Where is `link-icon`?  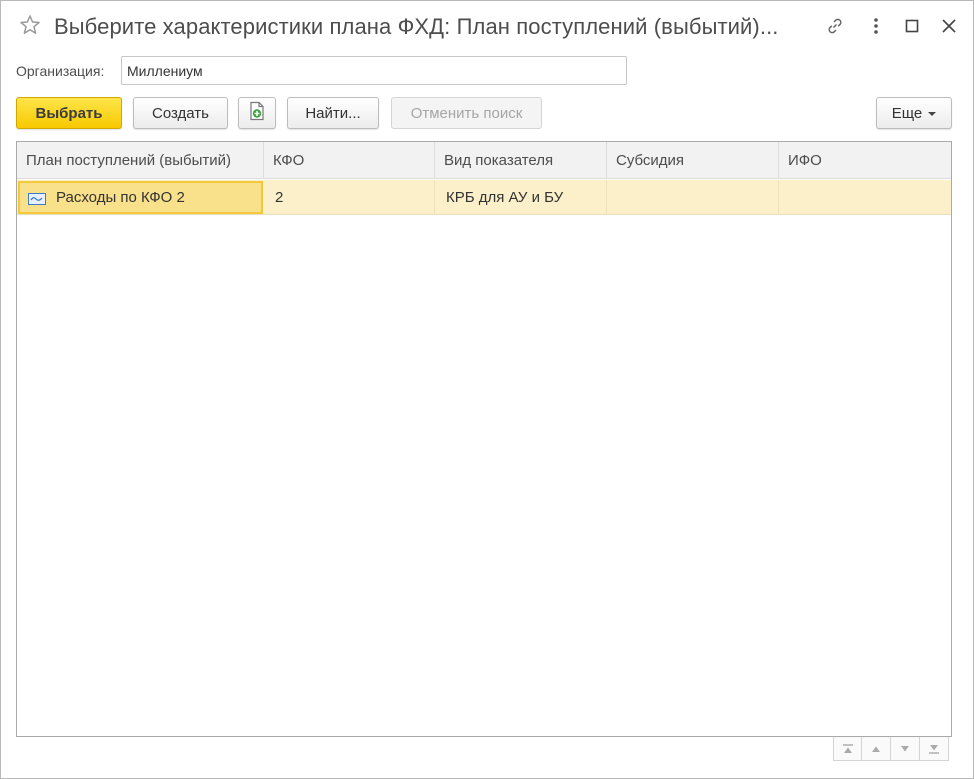 link-icon is located at coordinates (835, 26).